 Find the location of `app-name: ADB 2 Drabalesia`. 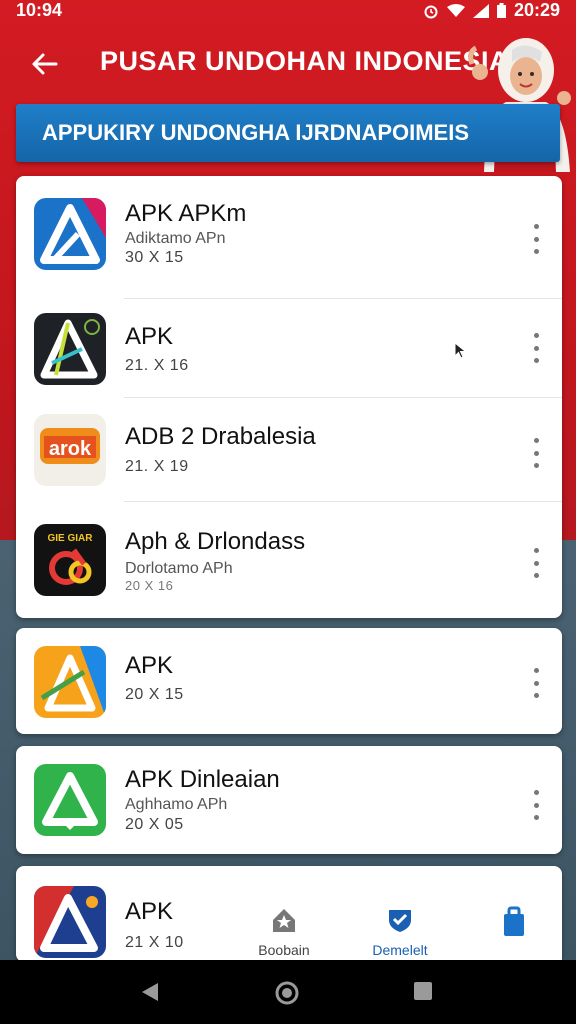

app-name: ADB 2 Drabalesia is located at coordinates (220, 436).